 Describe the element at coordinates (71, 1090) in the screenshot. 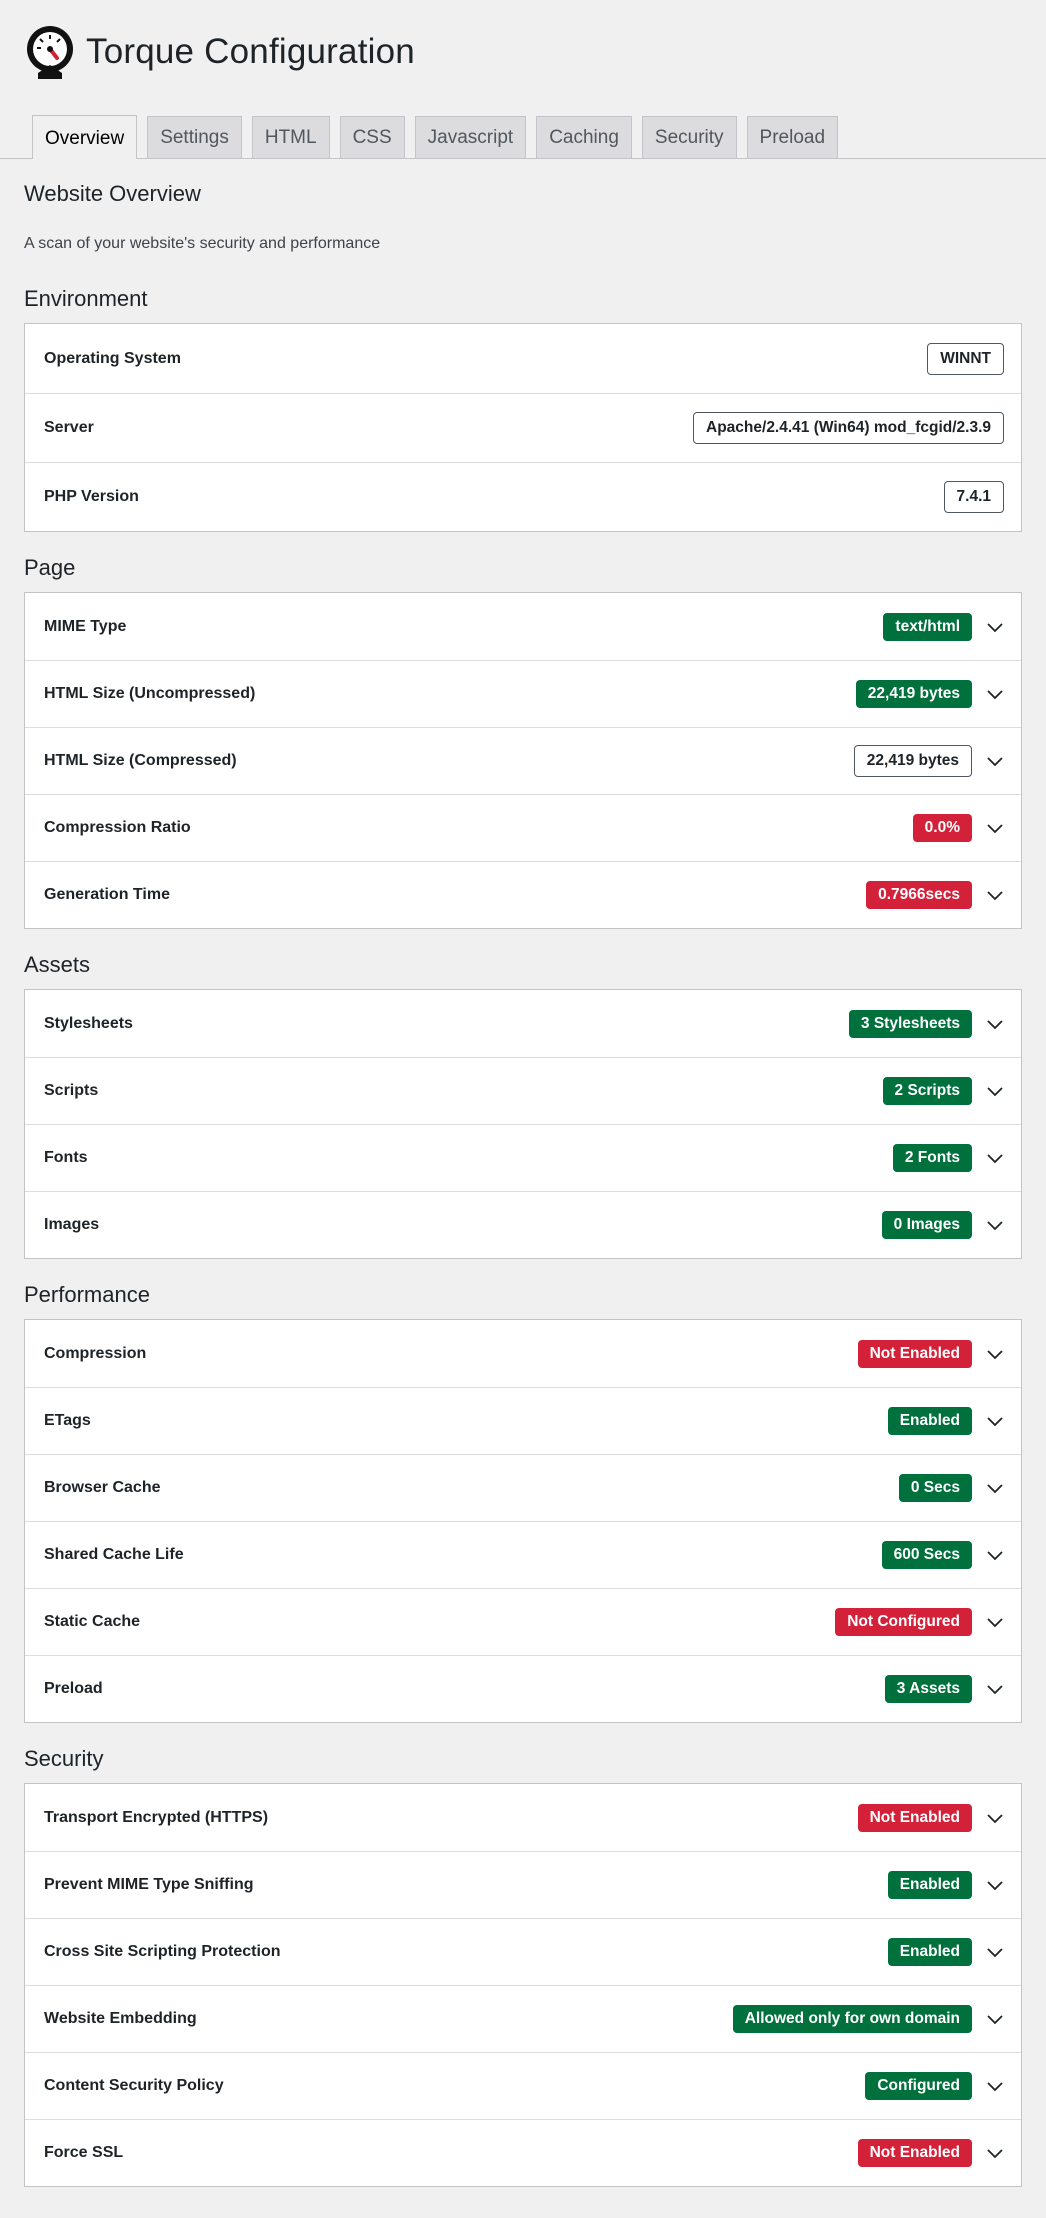

I see `row-label: Scripts` at that location.